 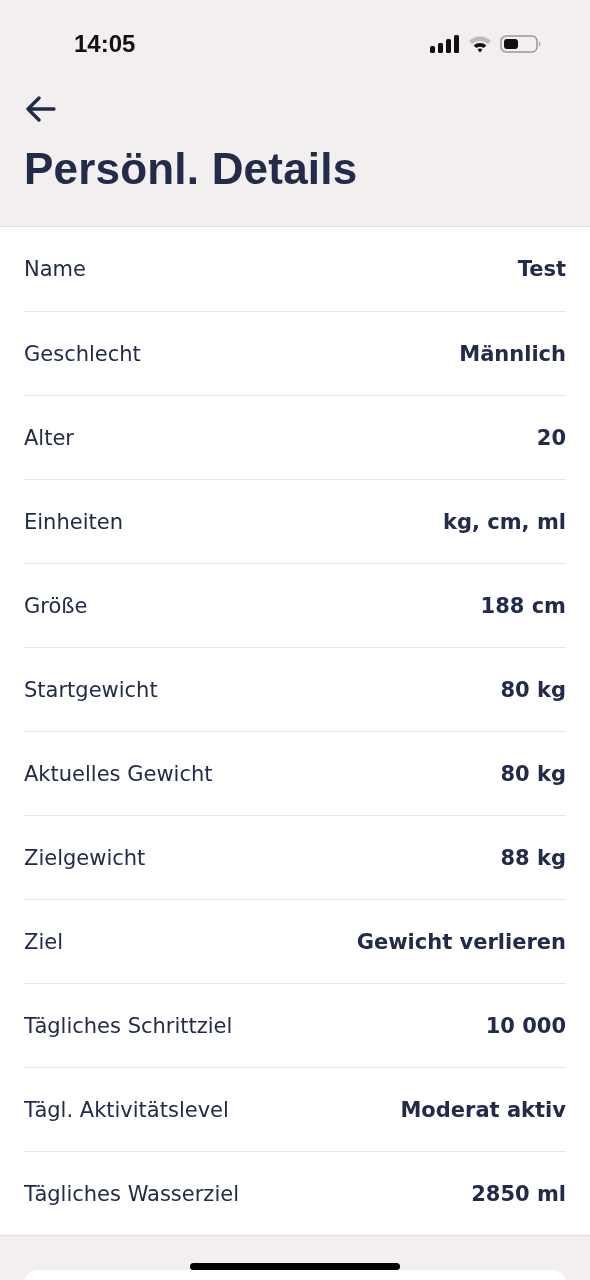 I want to click on detail-row: Einheiten kg, cm, ml, so click(x=295, y=521).